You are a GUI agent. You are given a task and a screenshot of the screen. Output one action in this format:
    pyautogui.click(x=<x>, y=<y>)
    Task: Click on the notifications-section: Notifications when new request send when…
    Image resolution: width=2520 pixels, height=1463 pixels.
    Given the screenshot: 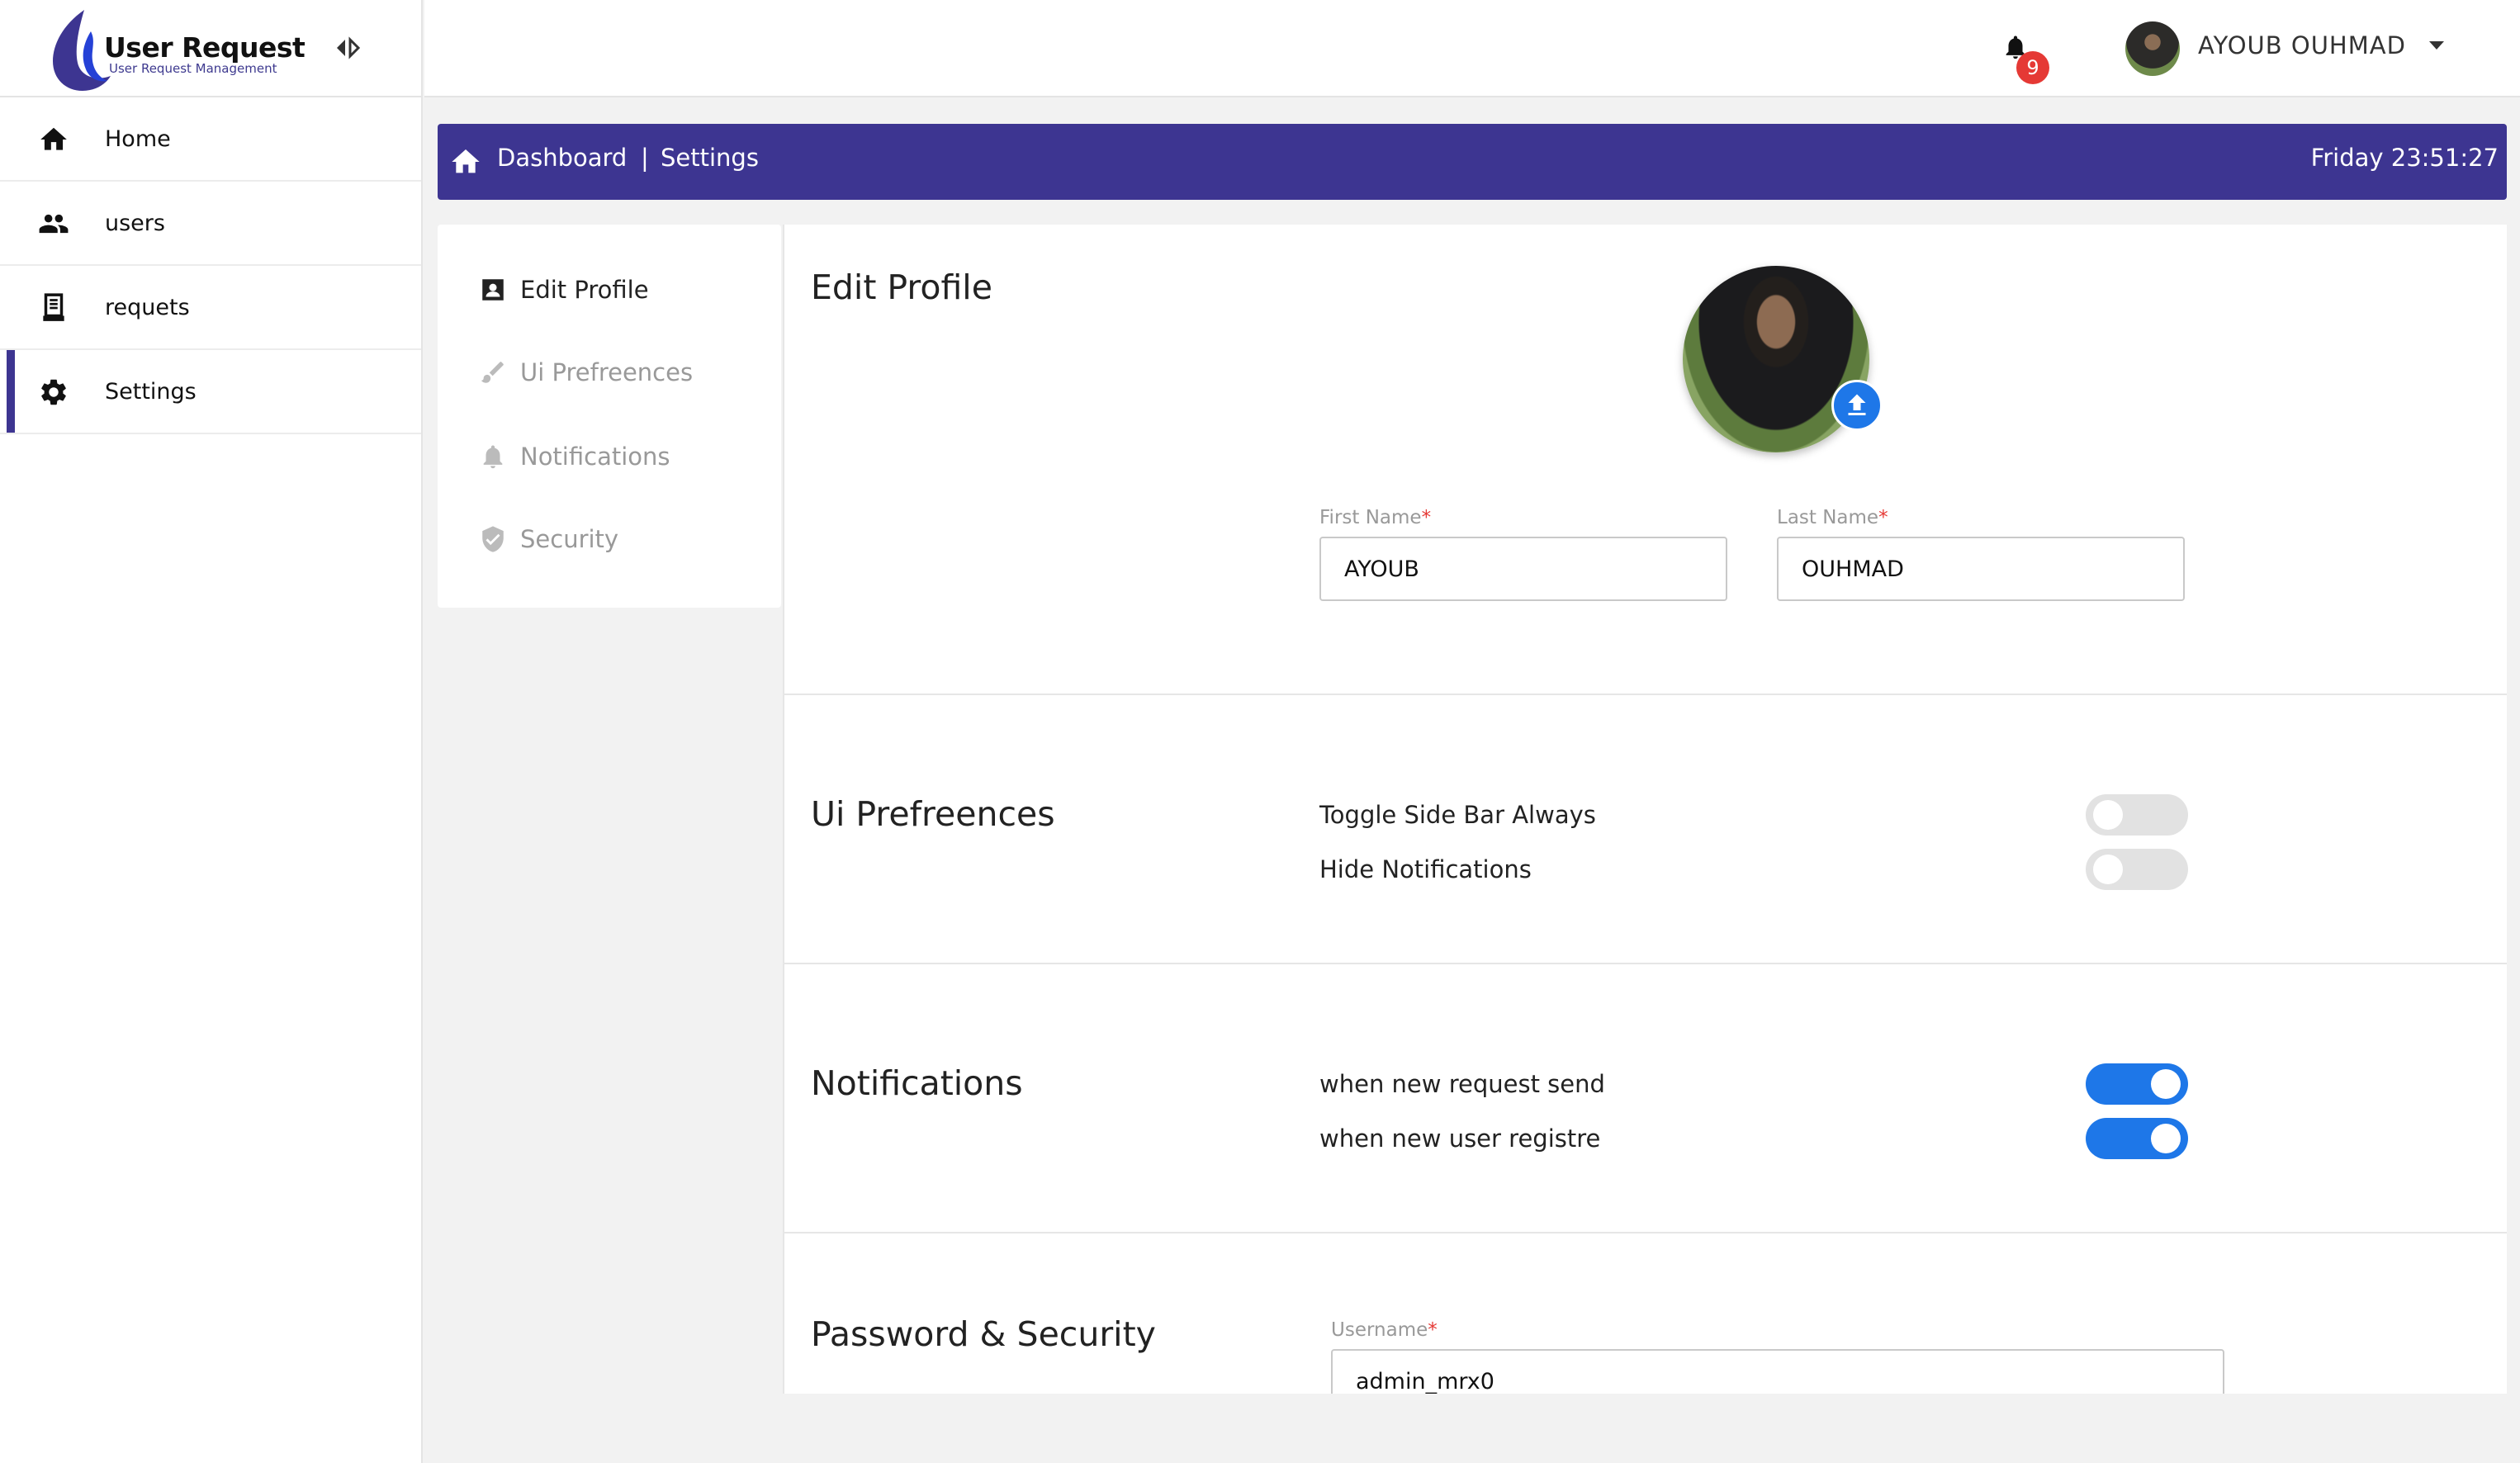 What is the action you would take?
    pyautogui.click(x=1645, y=1098)
    